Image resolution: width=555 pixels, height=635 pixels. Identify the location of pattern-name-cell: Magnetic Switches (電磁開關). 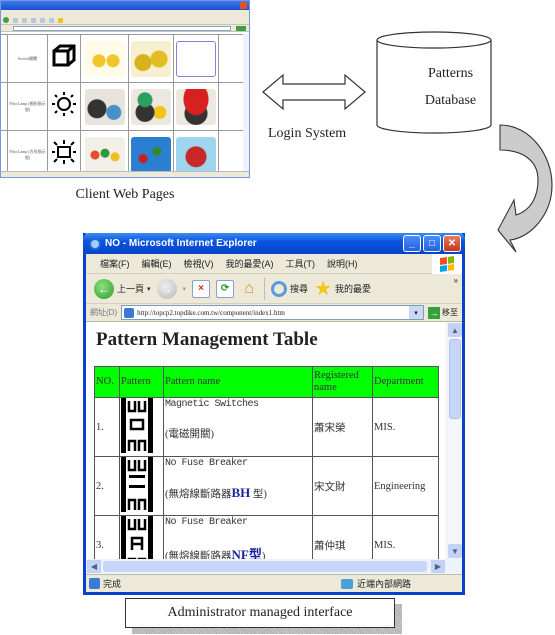
(238, 427).